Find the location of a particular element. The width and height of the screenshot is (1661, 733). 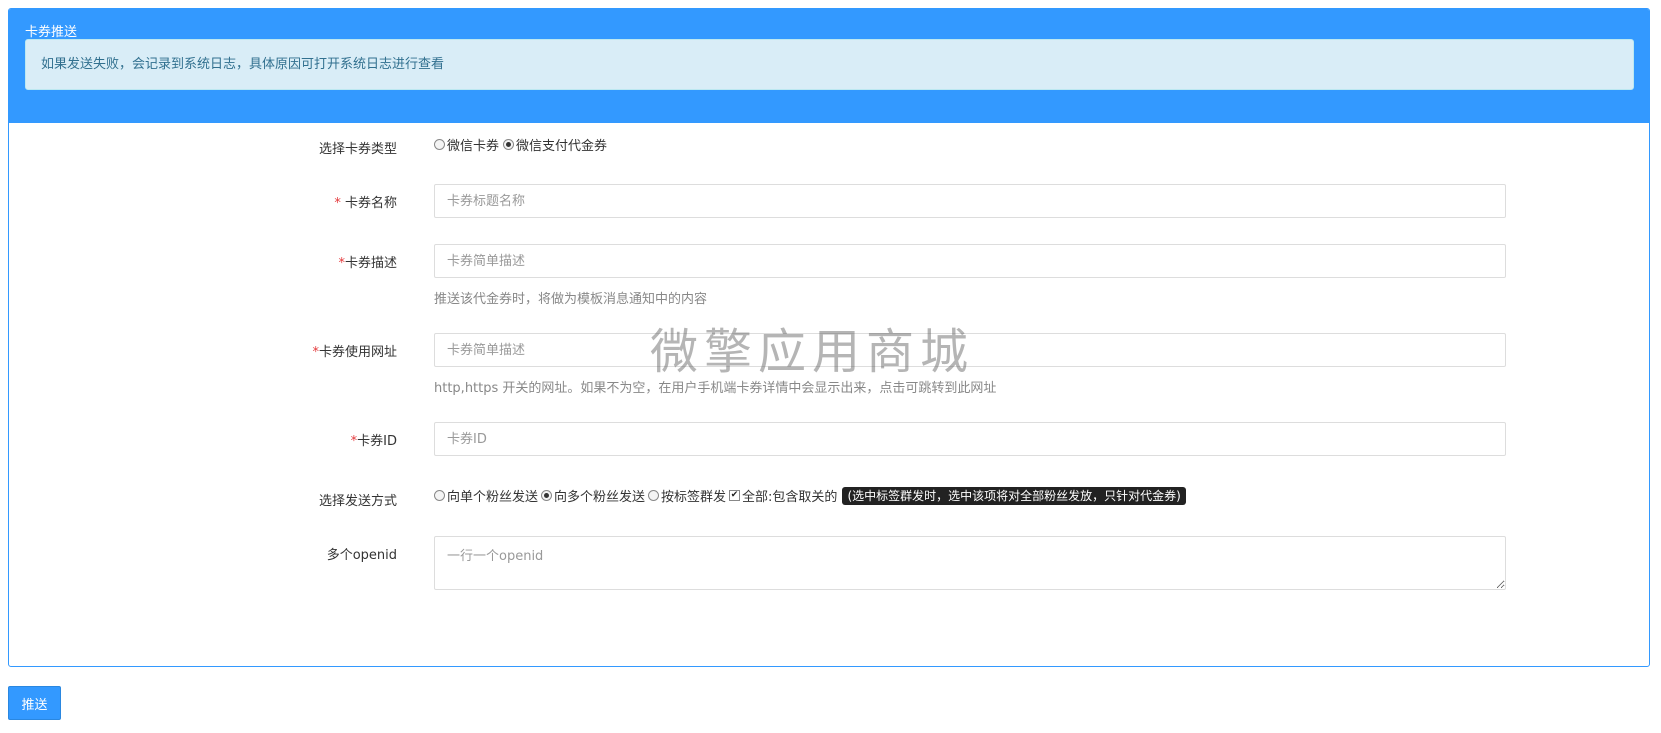

coupon-url-input is located at coordinates (970, 350).